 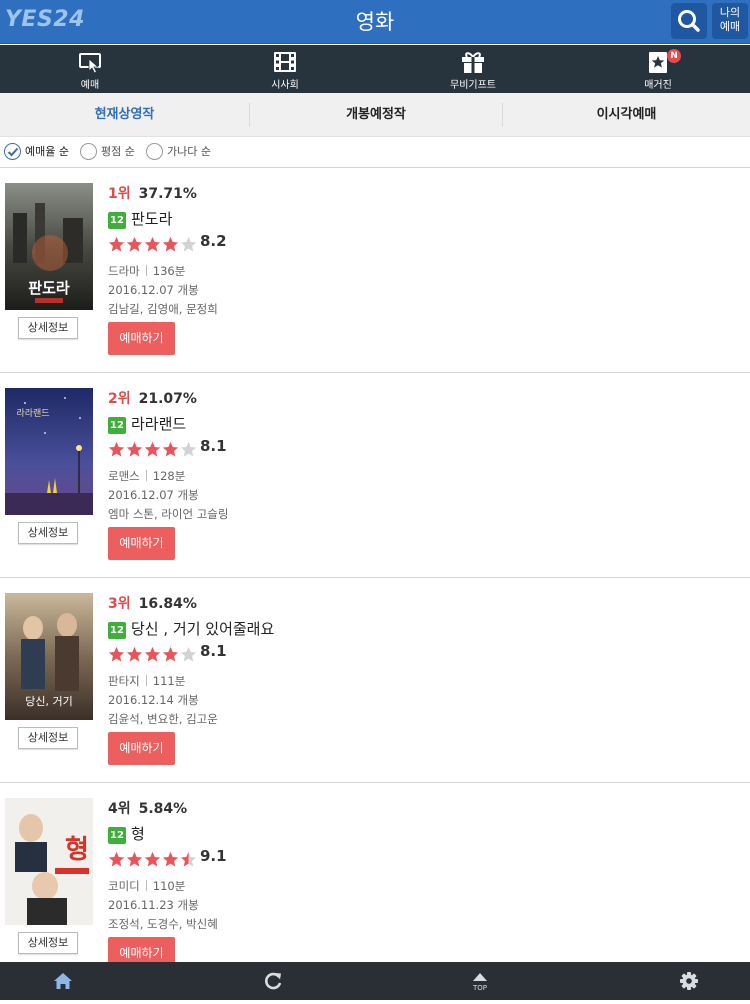 I want to click on cast-list: 김남길, 김영애, 문정희, so click(x=163, y=309).